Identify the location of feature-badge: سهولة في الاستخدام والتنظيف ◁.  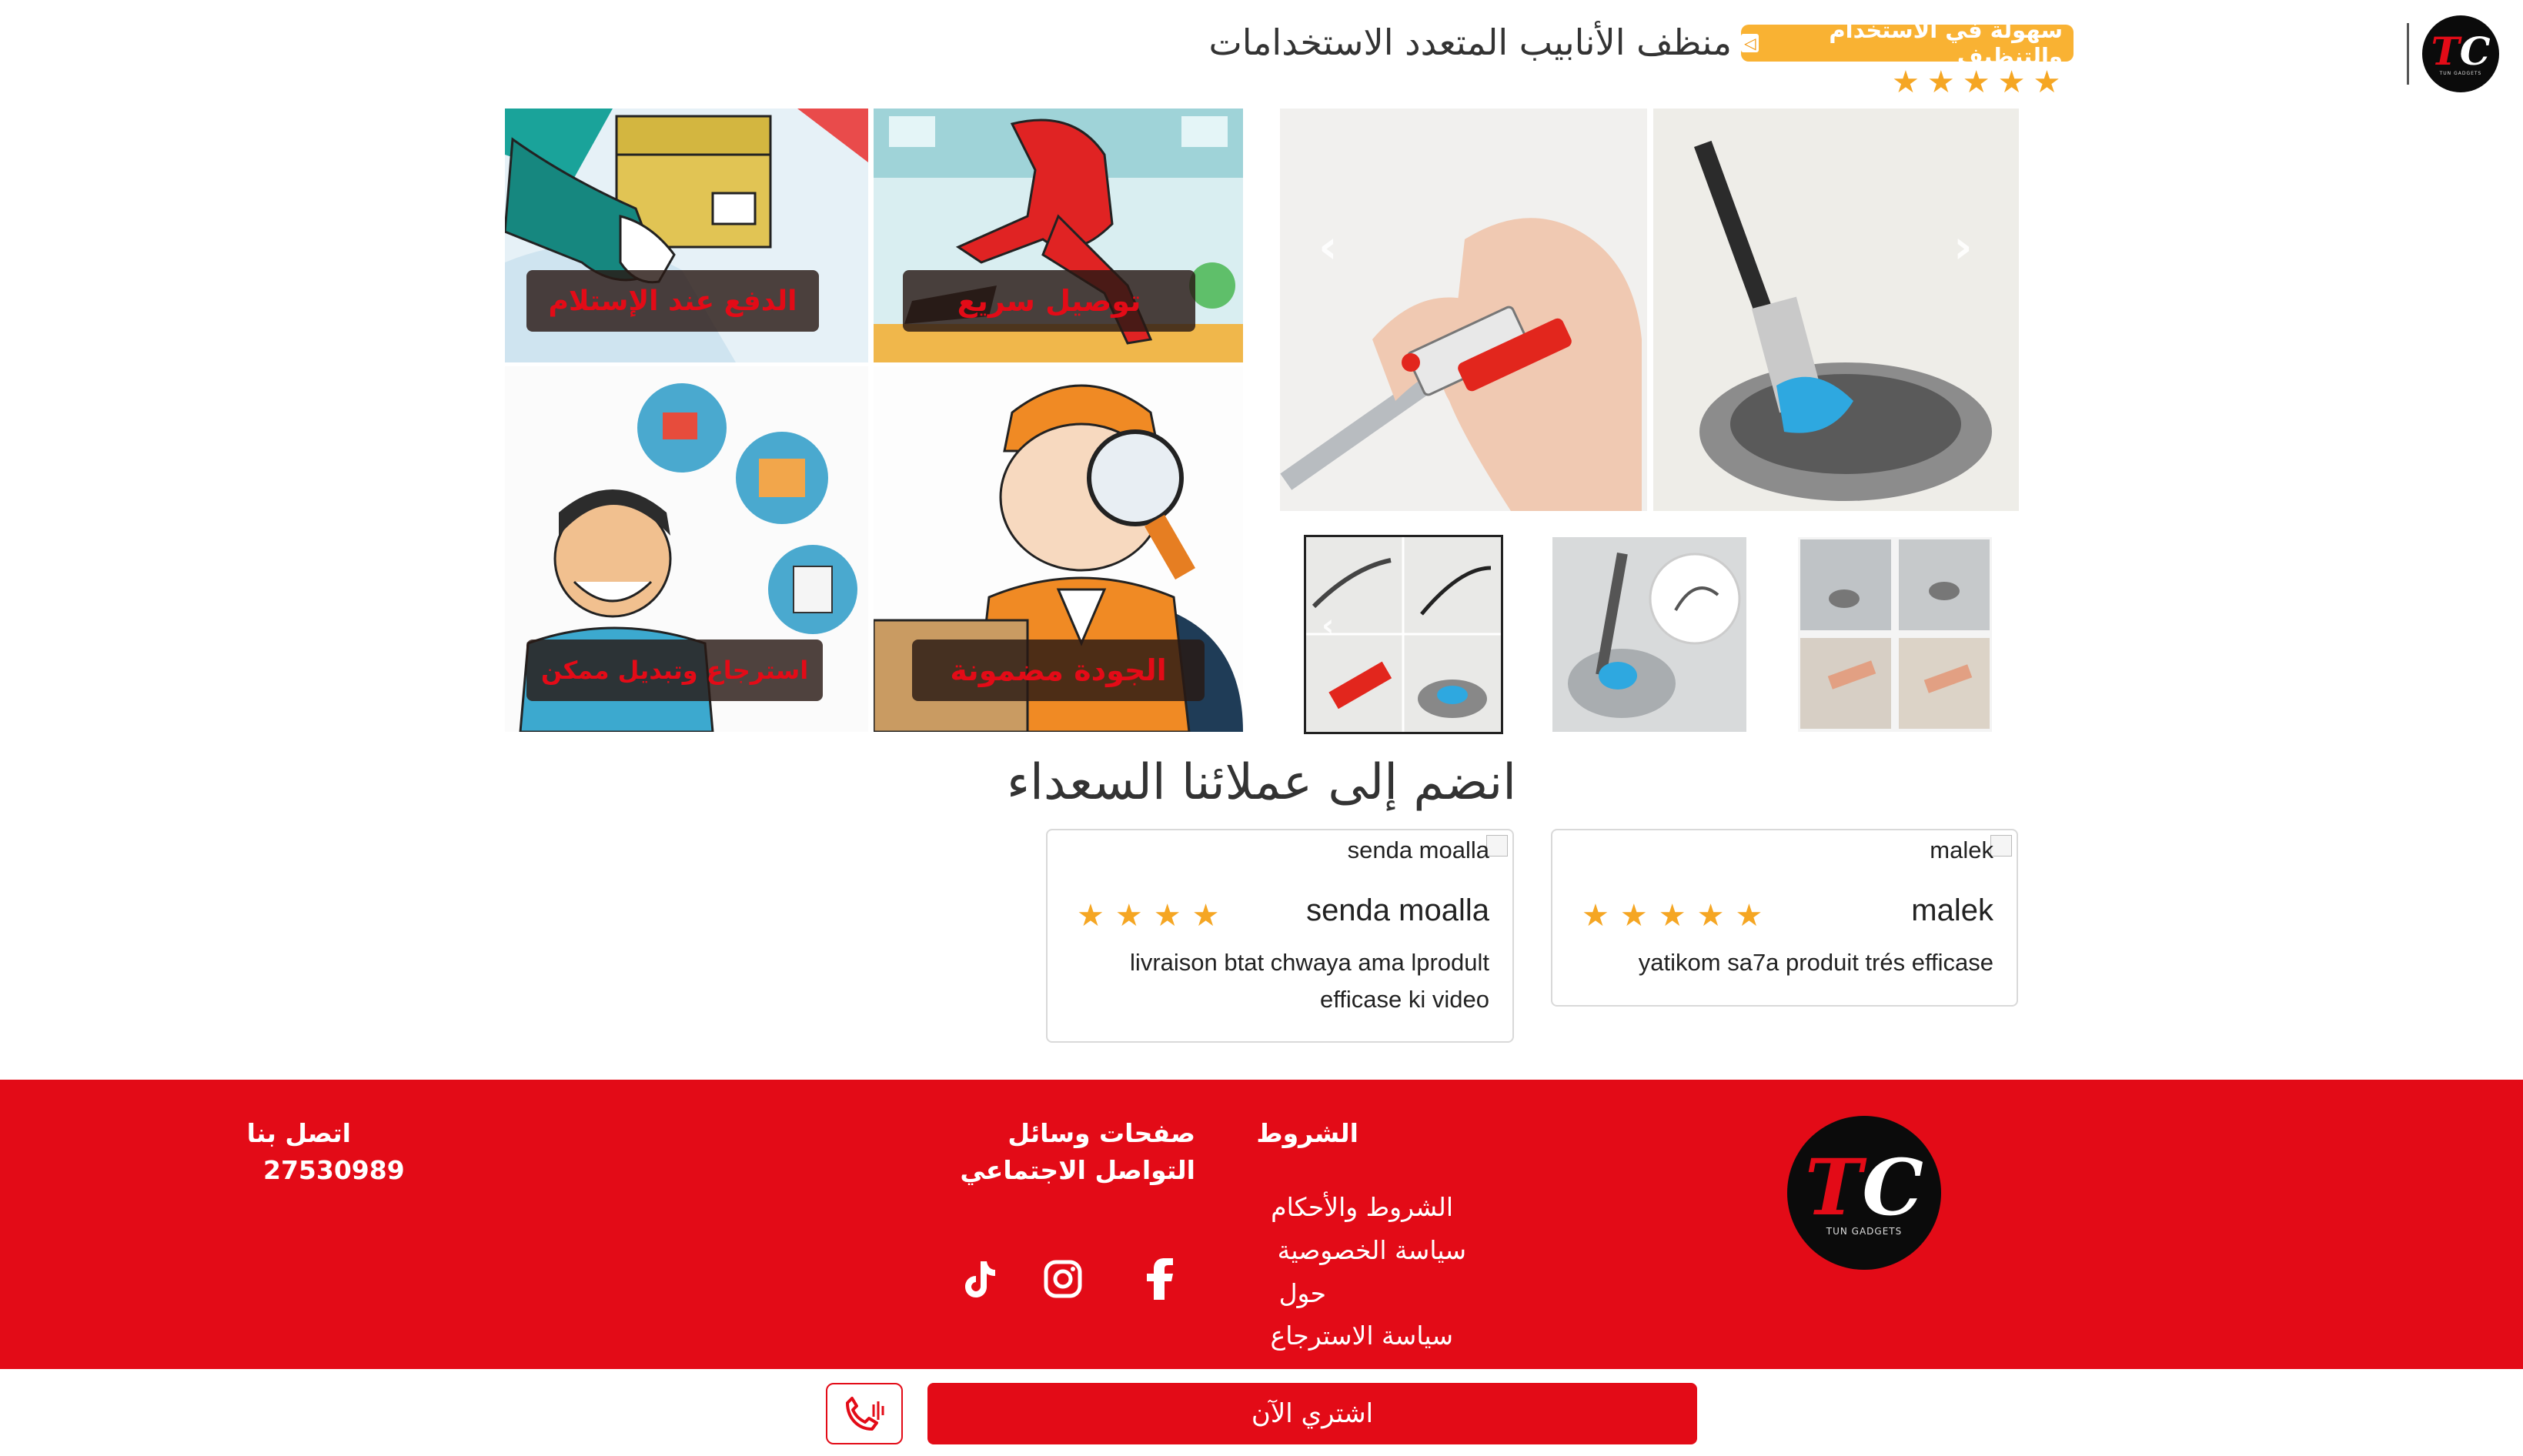
(1907, 43).